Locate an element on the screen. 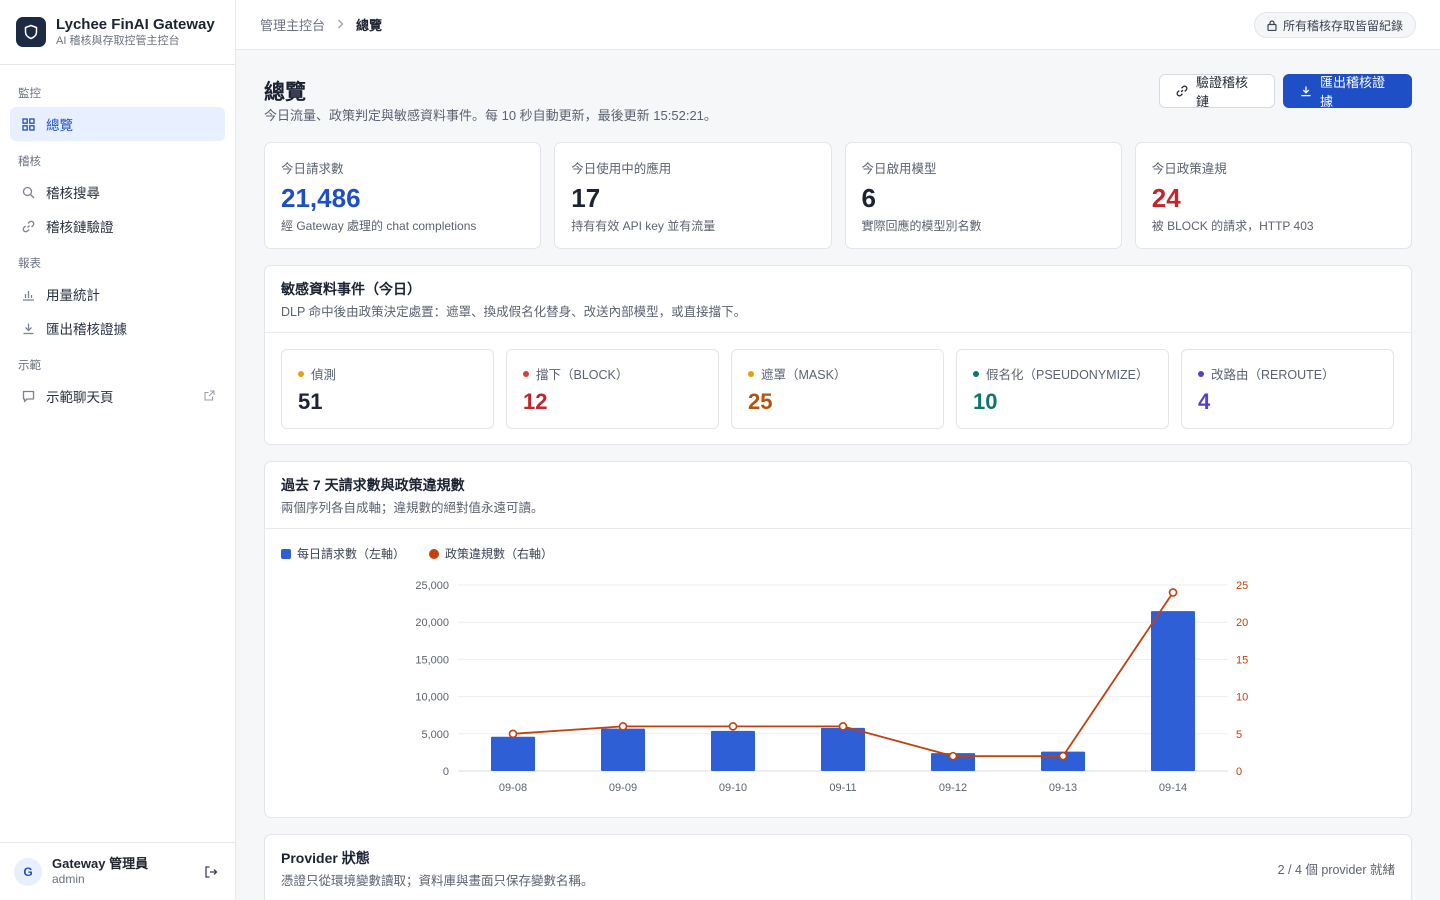 The image size is (1440, 900). retention-notice-badge: 所有稽核存取皆留紀錄 is located at coordinates (1334, 25).